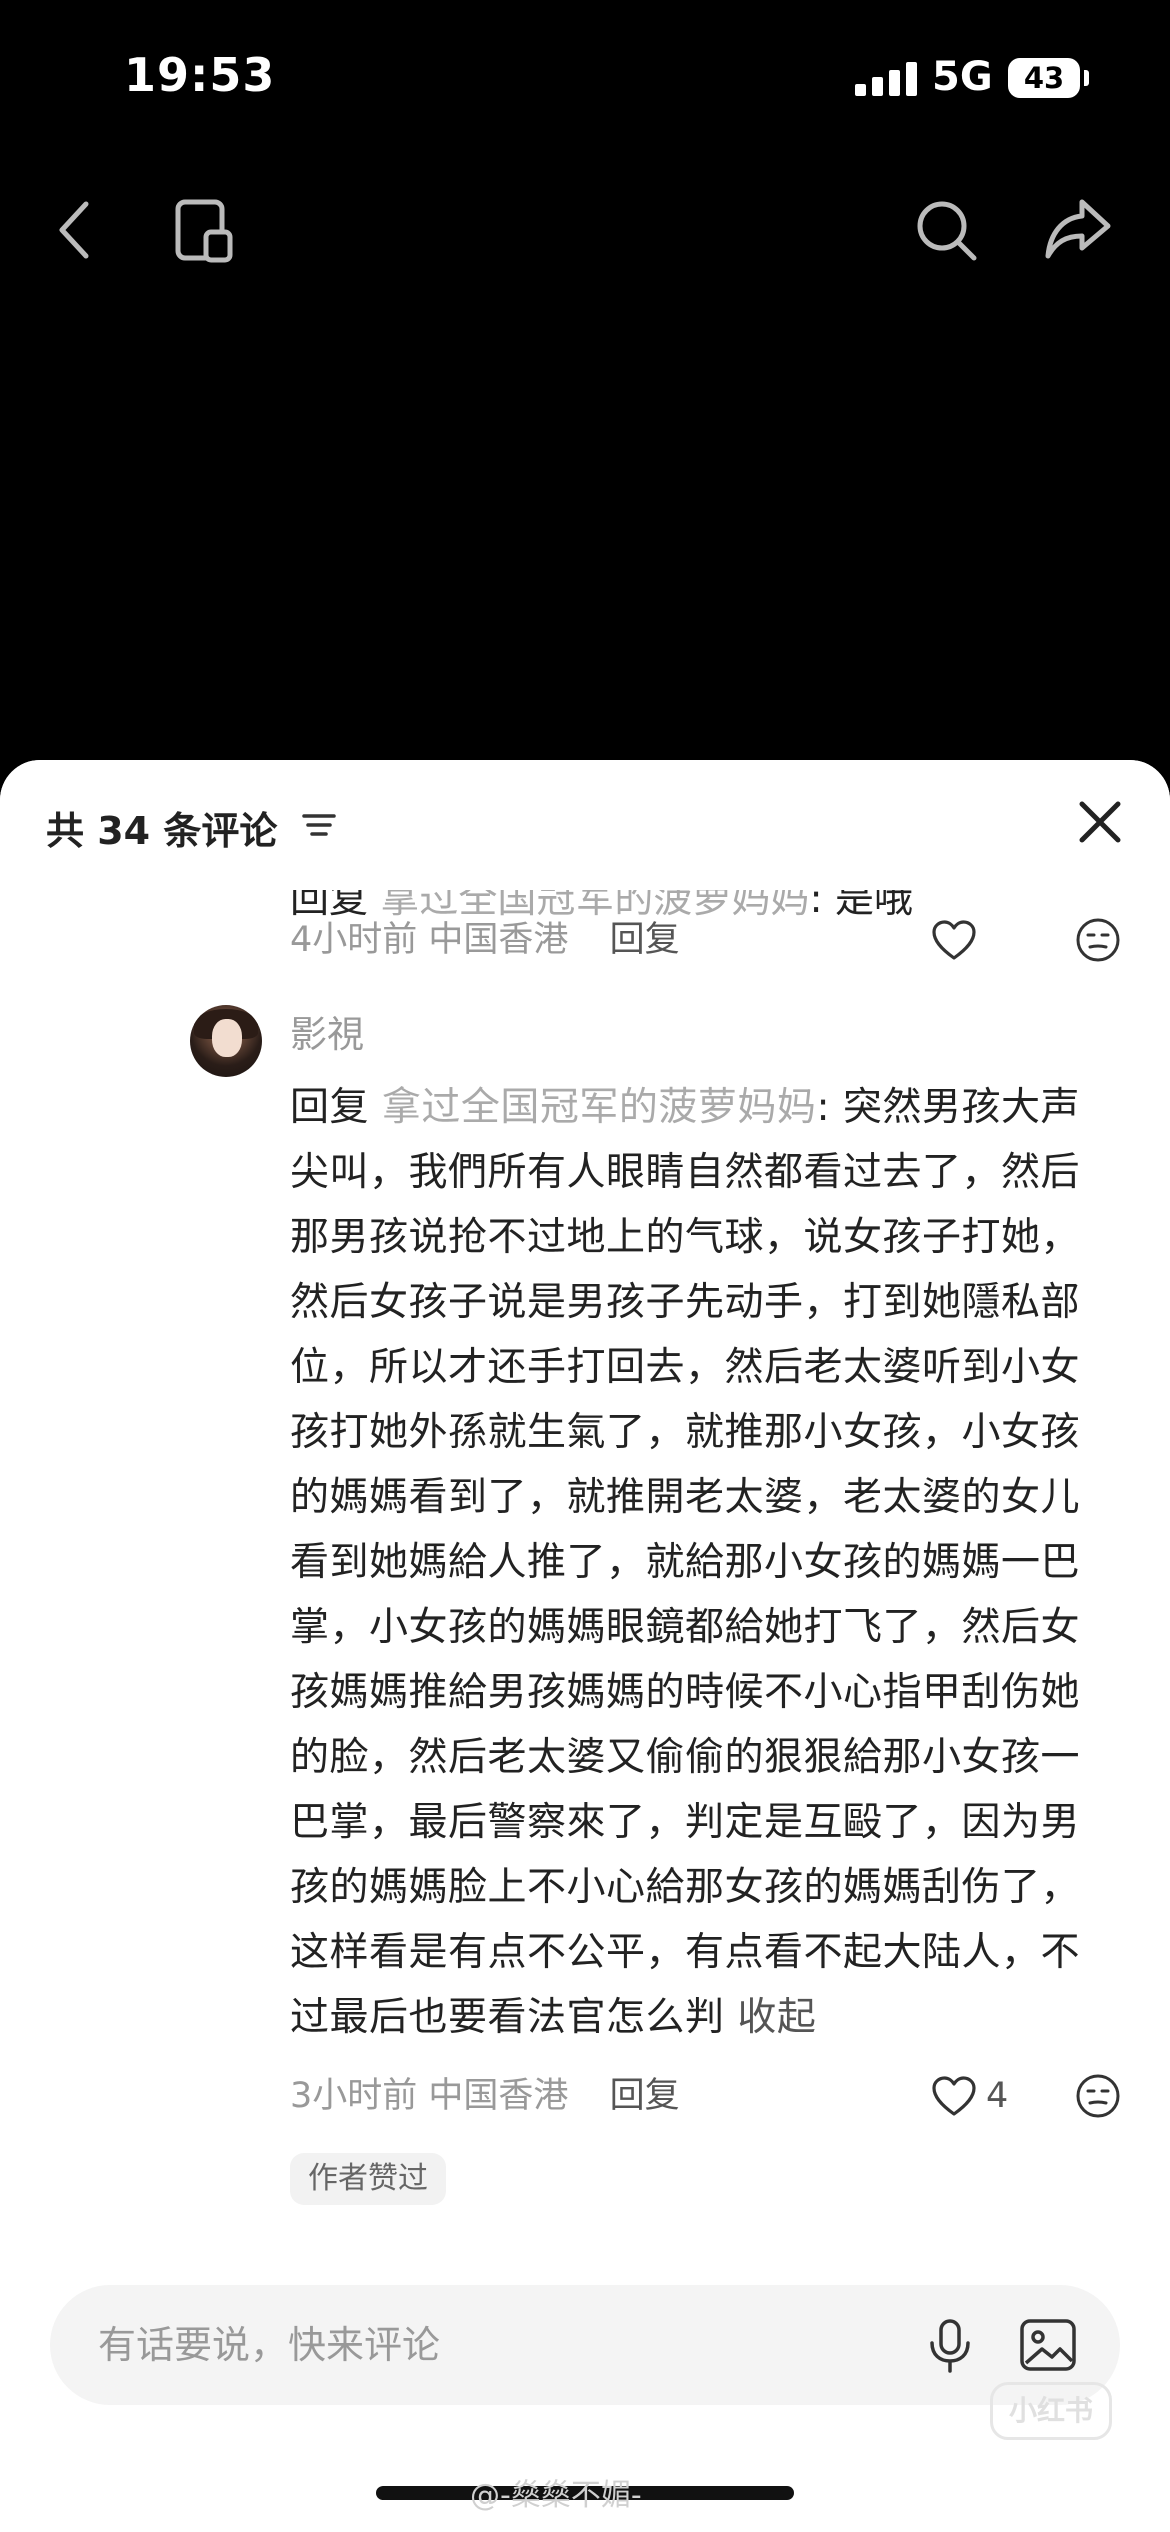  Describe the element at coordinates (585, 230) in the screenshot. I see `top-nav` at that location.